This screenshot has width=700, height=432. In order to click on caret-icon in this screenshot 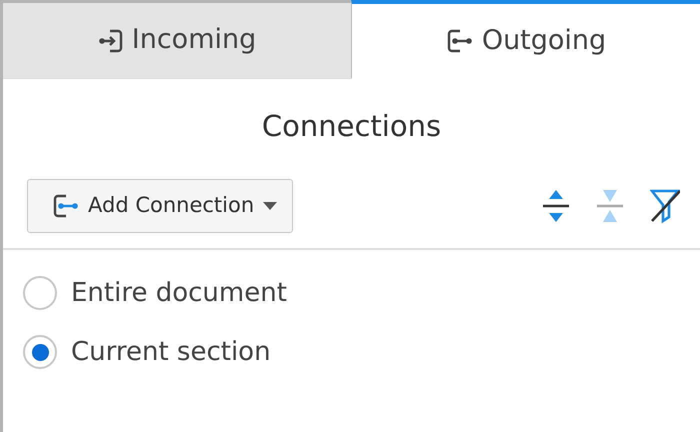, I will do `click(270, 205)`.